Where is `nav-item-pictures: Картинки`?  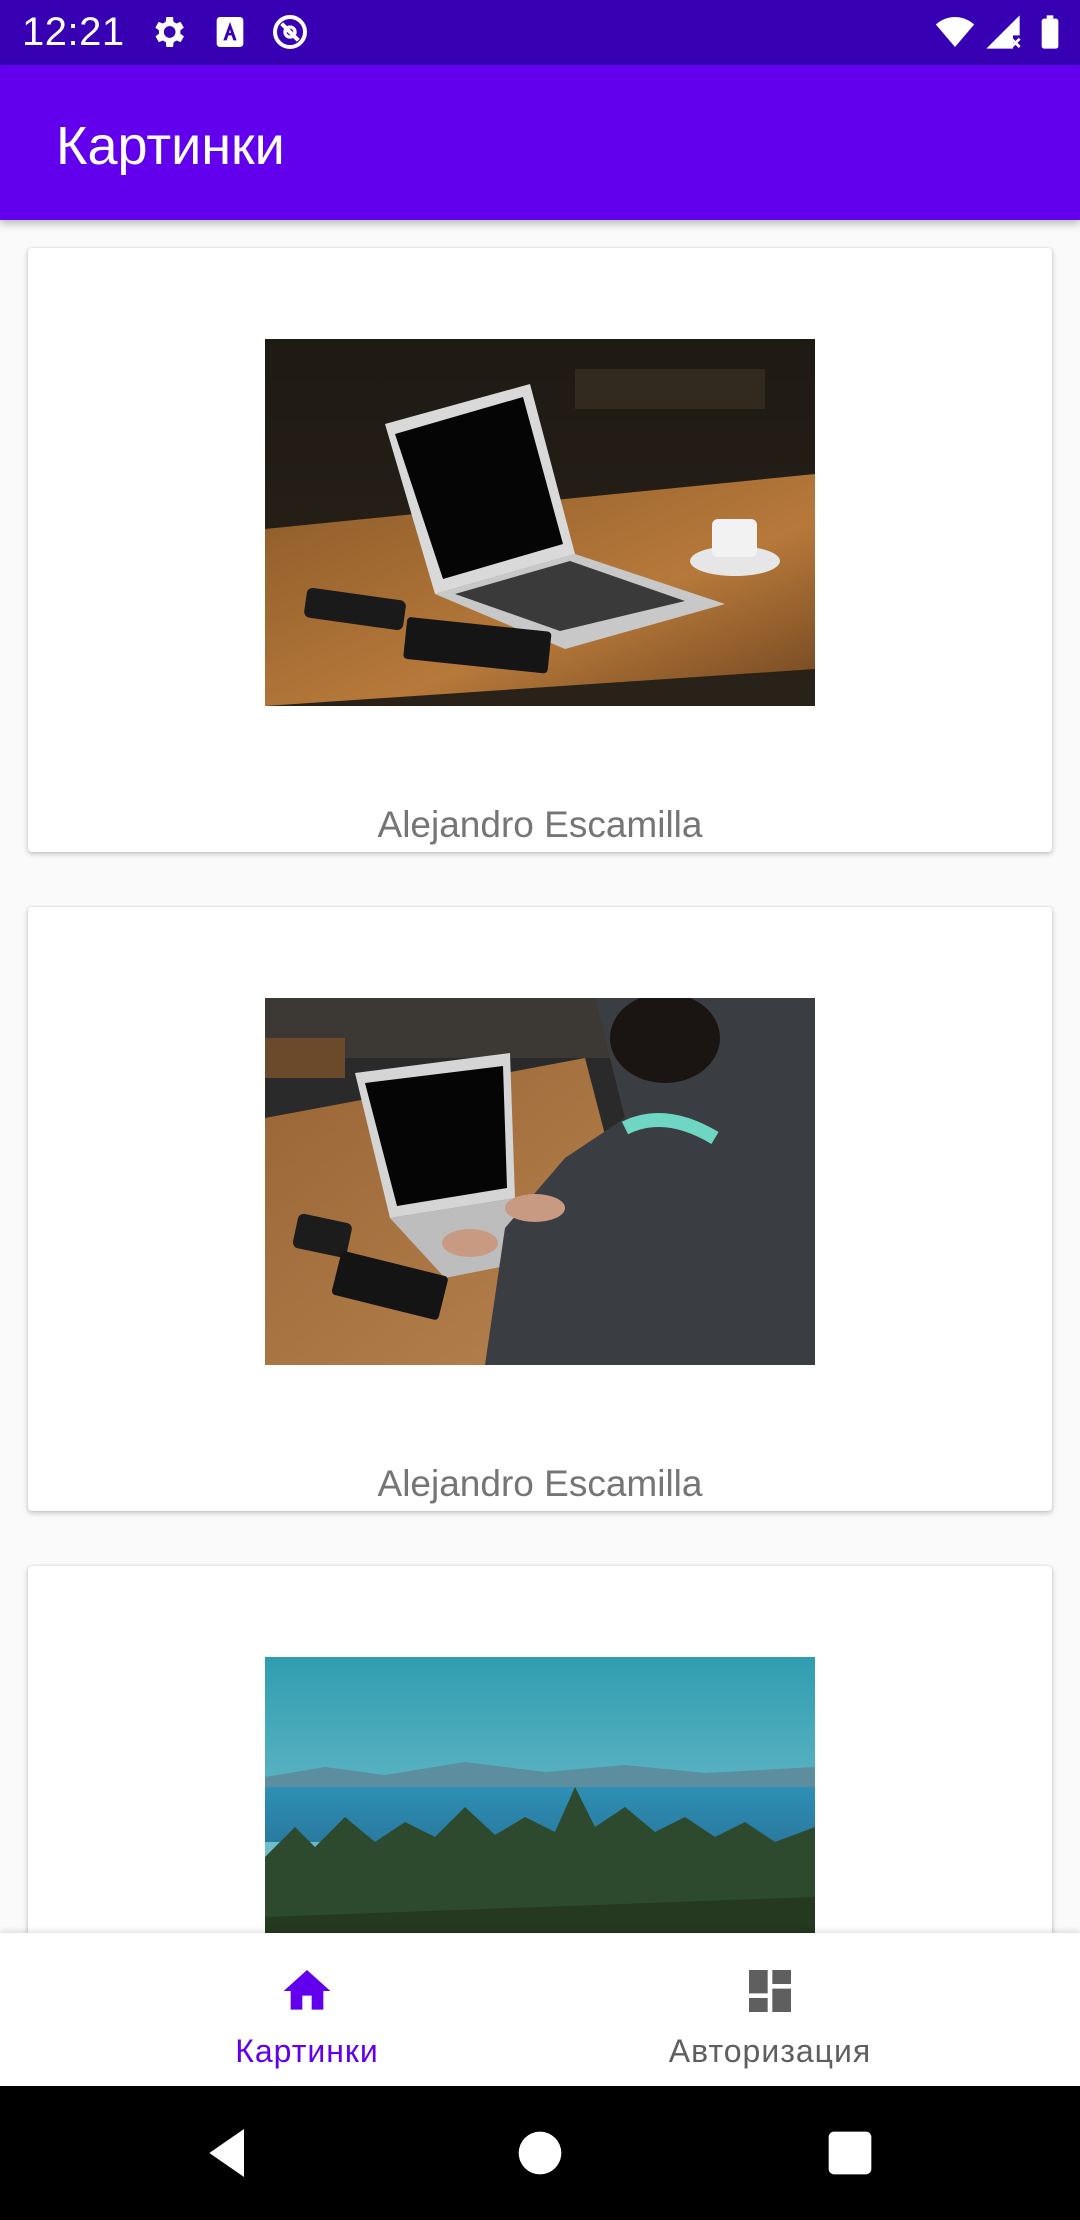
nav-item-pictures: Картинки is located at coordinates (307, 2009).